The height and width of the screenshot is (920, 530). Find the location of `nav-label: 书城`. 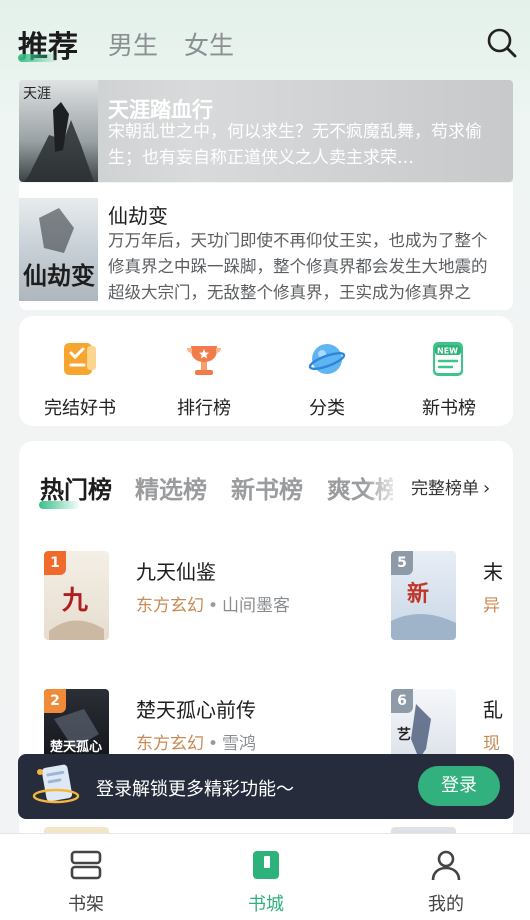

nav-label: 书城 is located at coordinates (266, 904).